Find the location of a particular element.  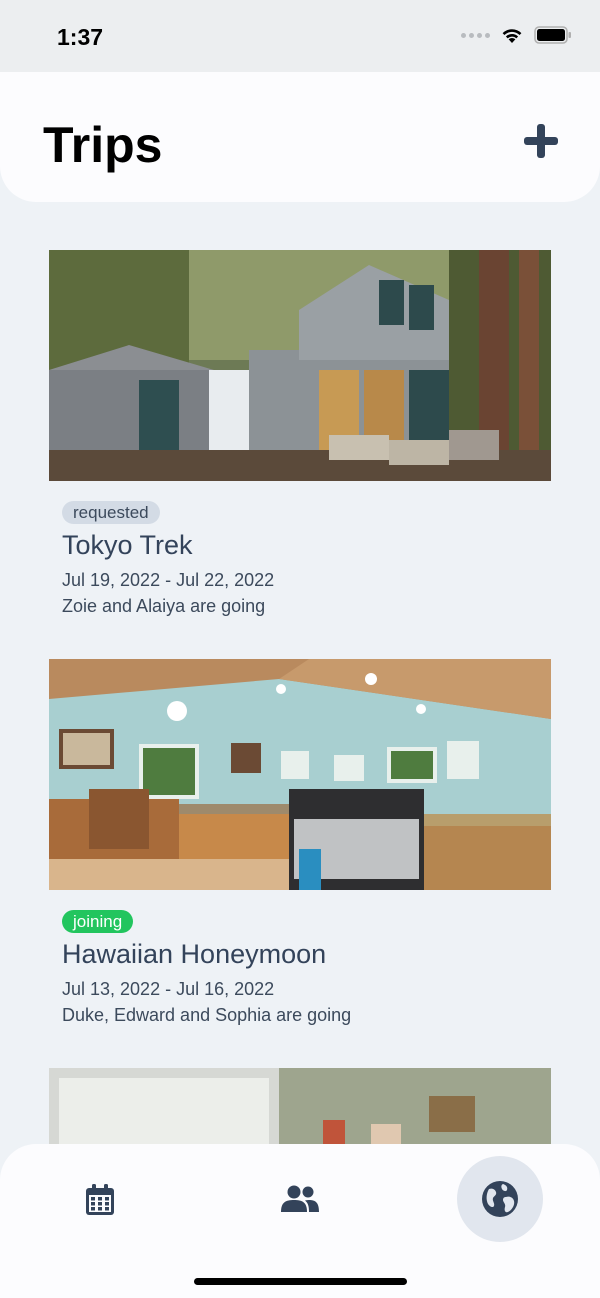

status-bar: 1:37 is located at coordinates (300, 36).